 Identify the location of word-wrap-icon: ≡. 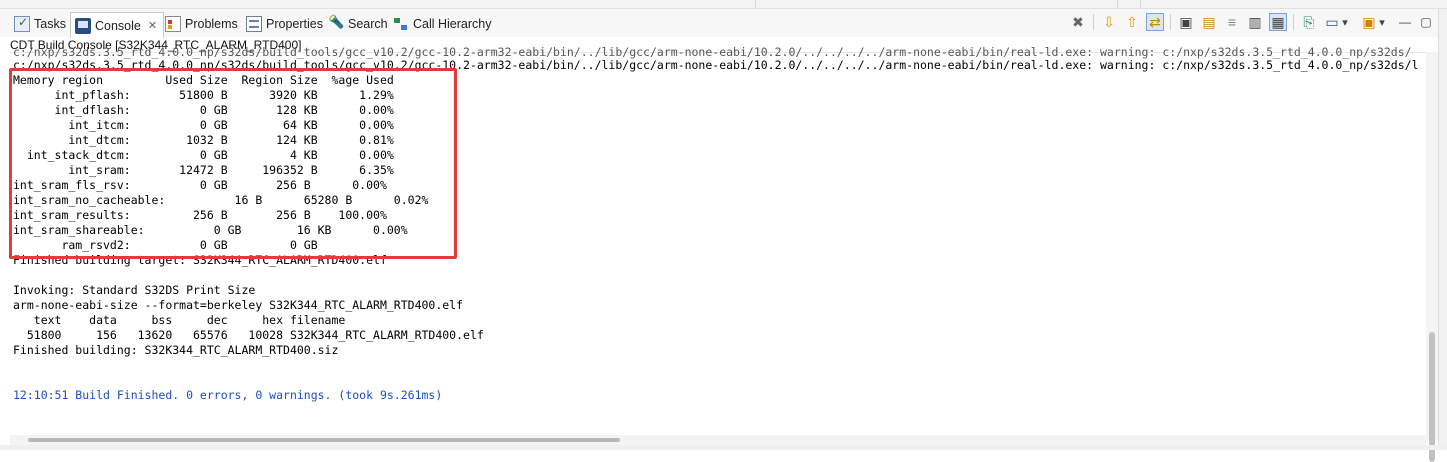
(1232, 22).